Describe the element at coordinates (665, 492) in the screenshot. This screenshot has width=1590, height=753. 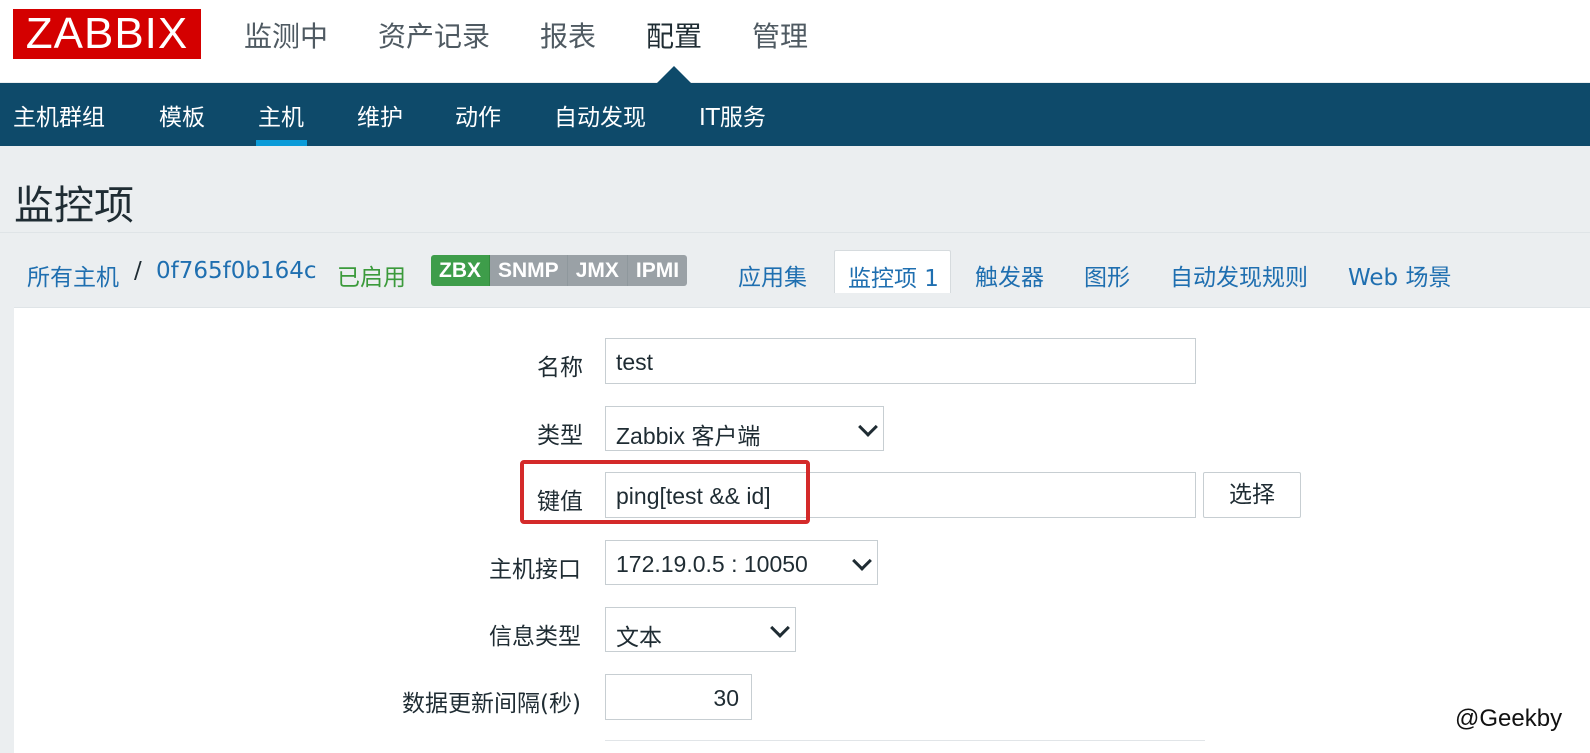
I see `key-highlight-box` at that location.